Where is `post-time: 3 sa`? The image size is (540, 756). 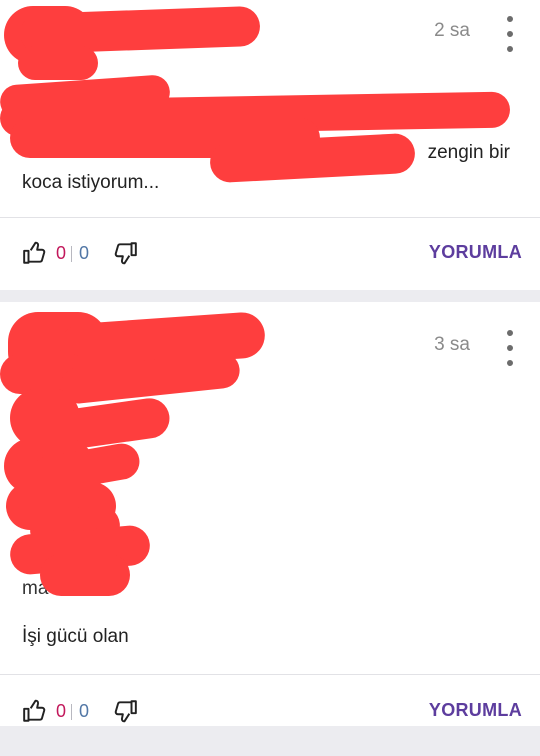
post-time: 3 sa is located at coordinates (452, 344).